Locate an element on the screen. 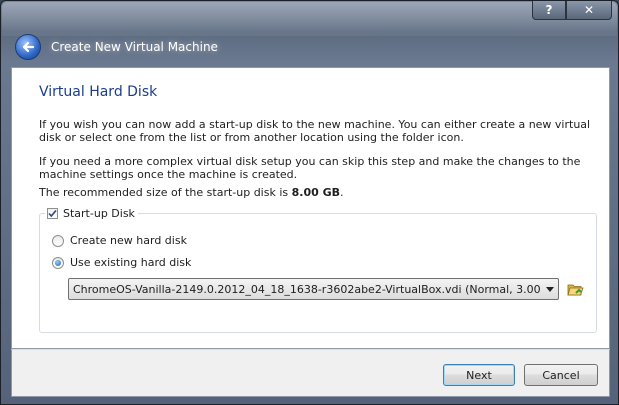 Image resolution: width=619 pixels, height=405 pixels. radio-create-new-disk: Create new hard disk is located at coordinates (119, 240).